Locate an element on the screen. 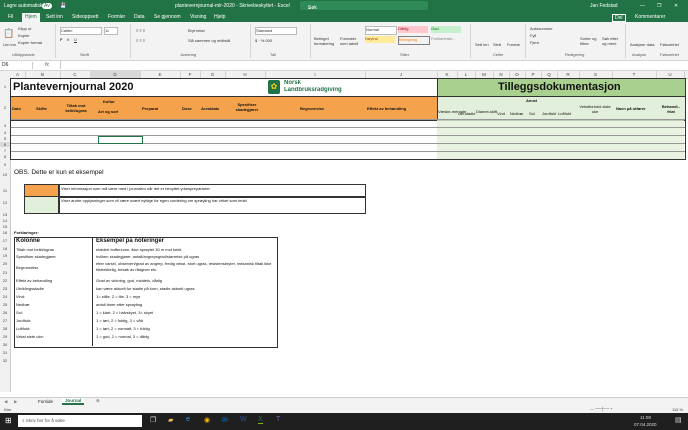  task-view-icon: ❐ is located at coordinates (153, 420).